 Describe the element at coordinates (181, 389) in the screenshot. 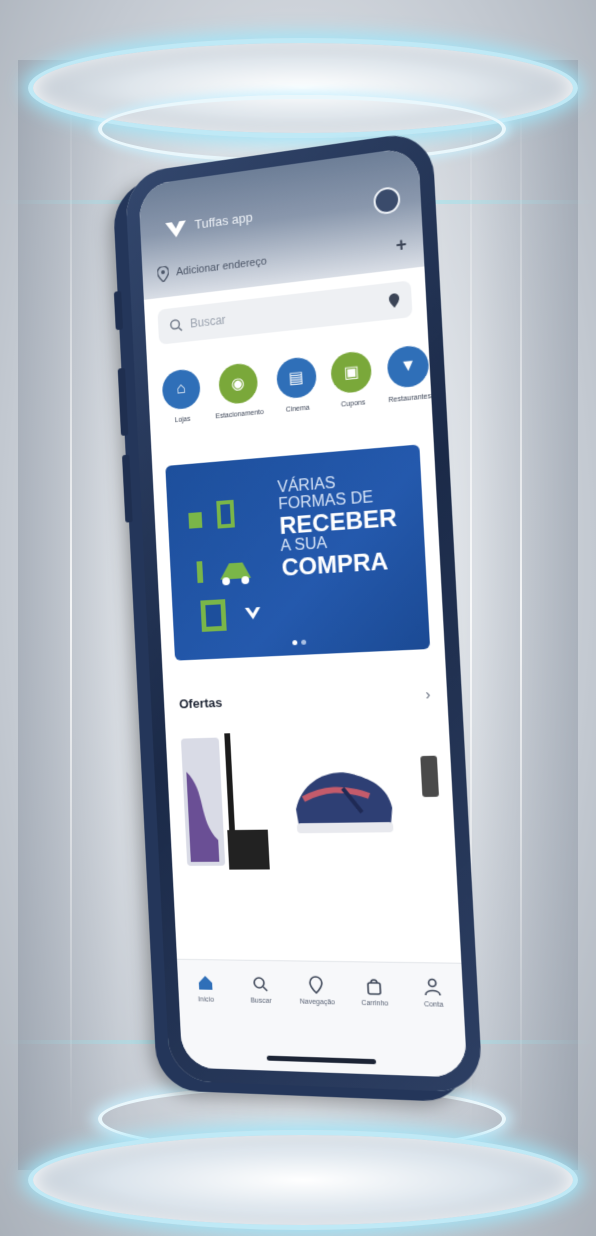

I see `store-icon: ⌂` at that location.